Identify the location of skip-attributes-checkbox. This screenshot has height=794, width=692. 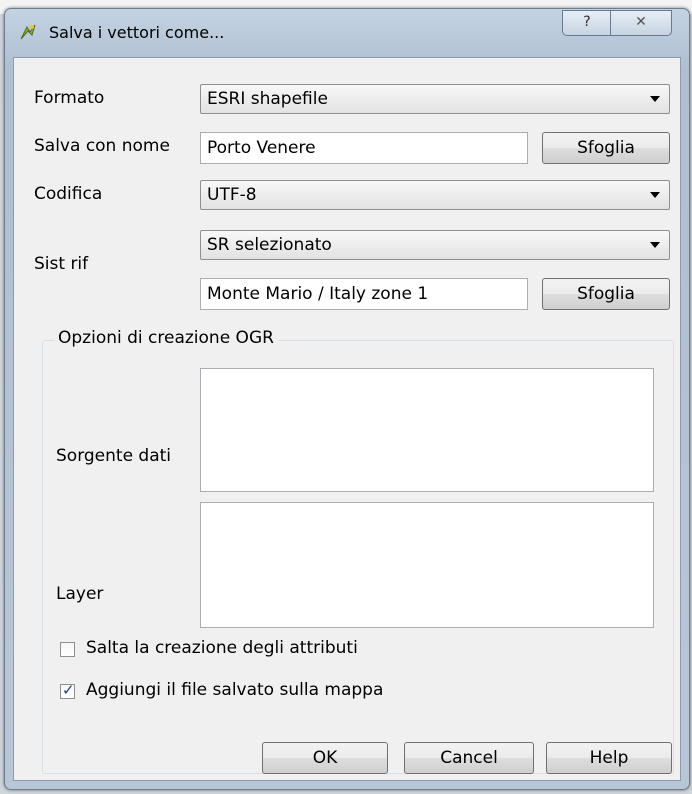
(67, 649).